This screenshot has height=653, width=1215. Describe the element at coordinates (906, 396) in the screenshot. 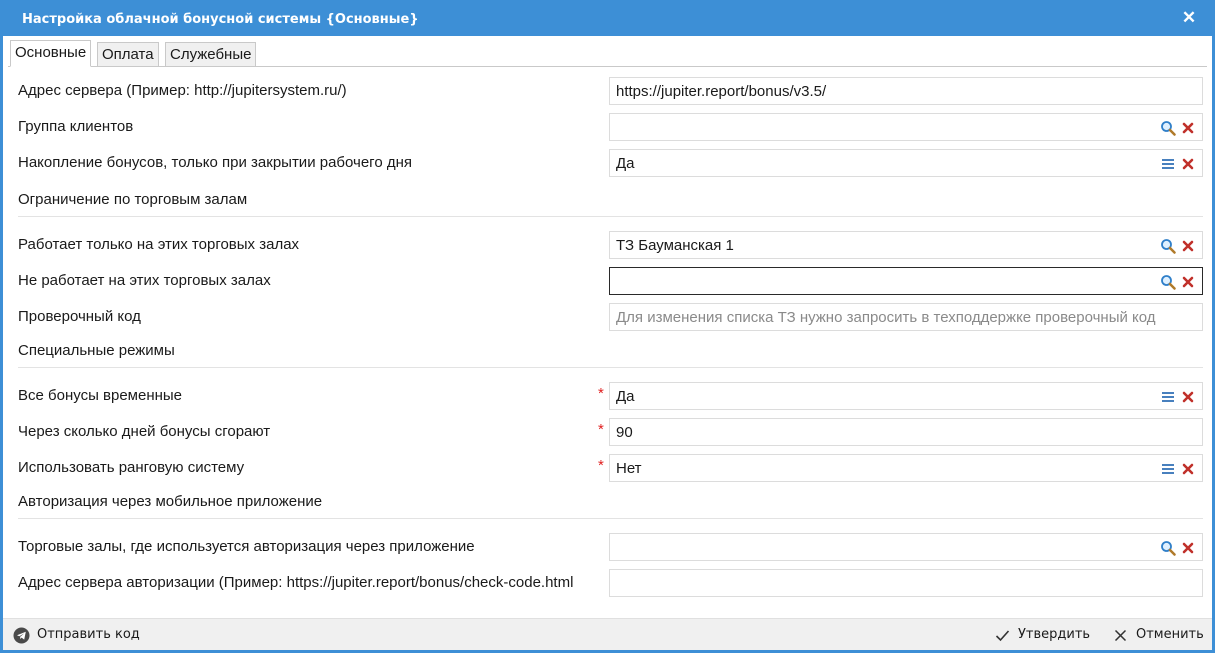

I see `temporary-select: Да` at that location.